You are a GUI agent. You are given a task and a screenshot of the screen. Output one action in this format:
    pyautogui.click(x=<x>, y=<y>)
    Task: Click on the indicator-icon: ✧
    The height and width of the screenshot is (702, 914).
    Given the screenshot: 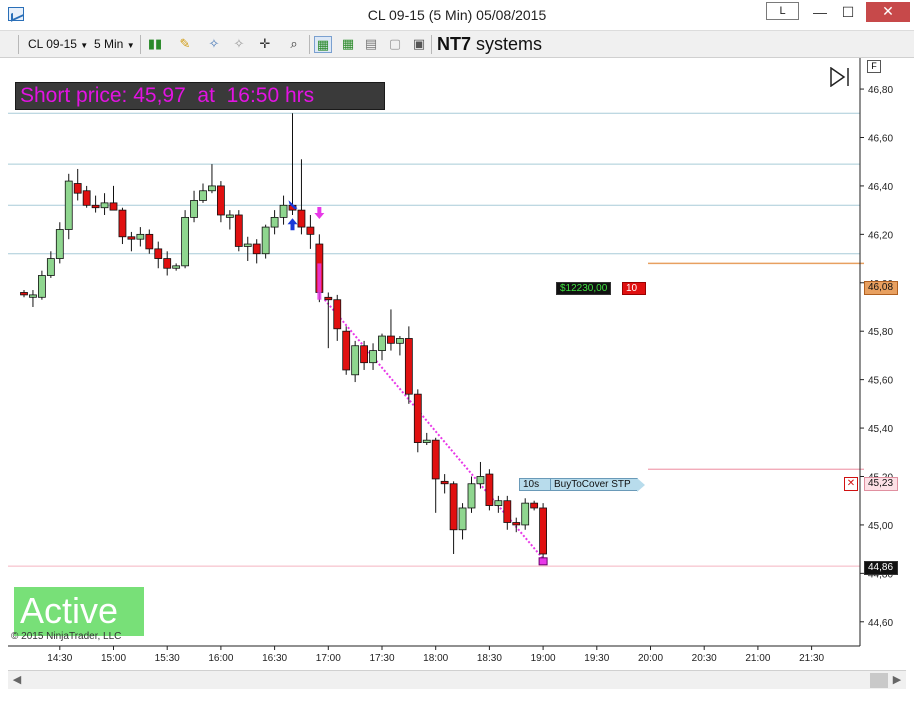 What is the action you would take?
    pyautogui.click(x=214, y=44)
    